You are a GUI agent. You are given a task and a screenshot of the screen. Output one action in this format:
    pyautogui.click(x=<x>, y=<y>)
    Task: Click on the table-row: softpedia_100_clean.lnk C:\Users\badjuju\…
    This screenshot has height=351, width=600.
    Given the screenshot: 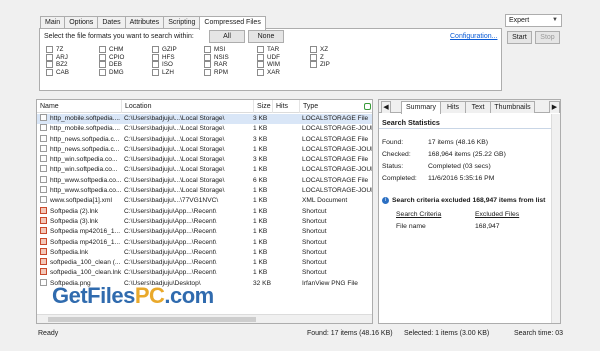 What is the action you would take?
    pyautogui.click(x=204, y=273)
    